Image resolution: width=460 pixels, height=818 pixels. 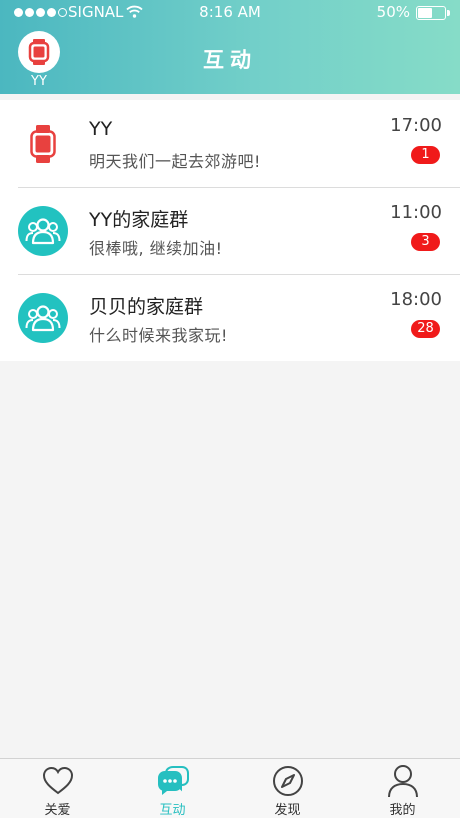 What do you see at coordinates (433, 13) in the screenshot?
I see `battery-icon` at bounding box center [433, 13].